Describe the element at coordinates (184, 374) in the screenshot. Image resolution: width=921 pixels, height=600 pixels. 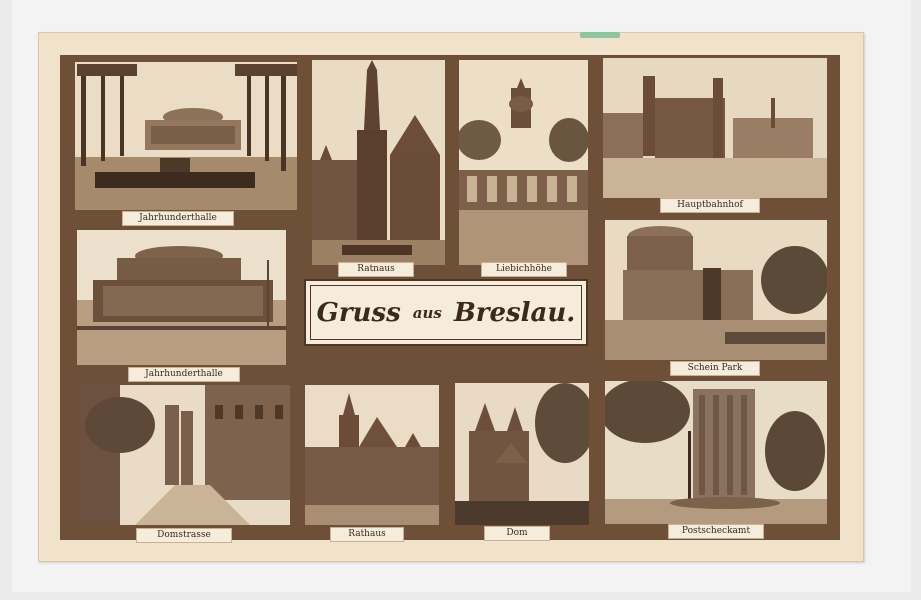
I see `caption-jahrhunderthalle-mid: Jahrhunderthalle` at that location.